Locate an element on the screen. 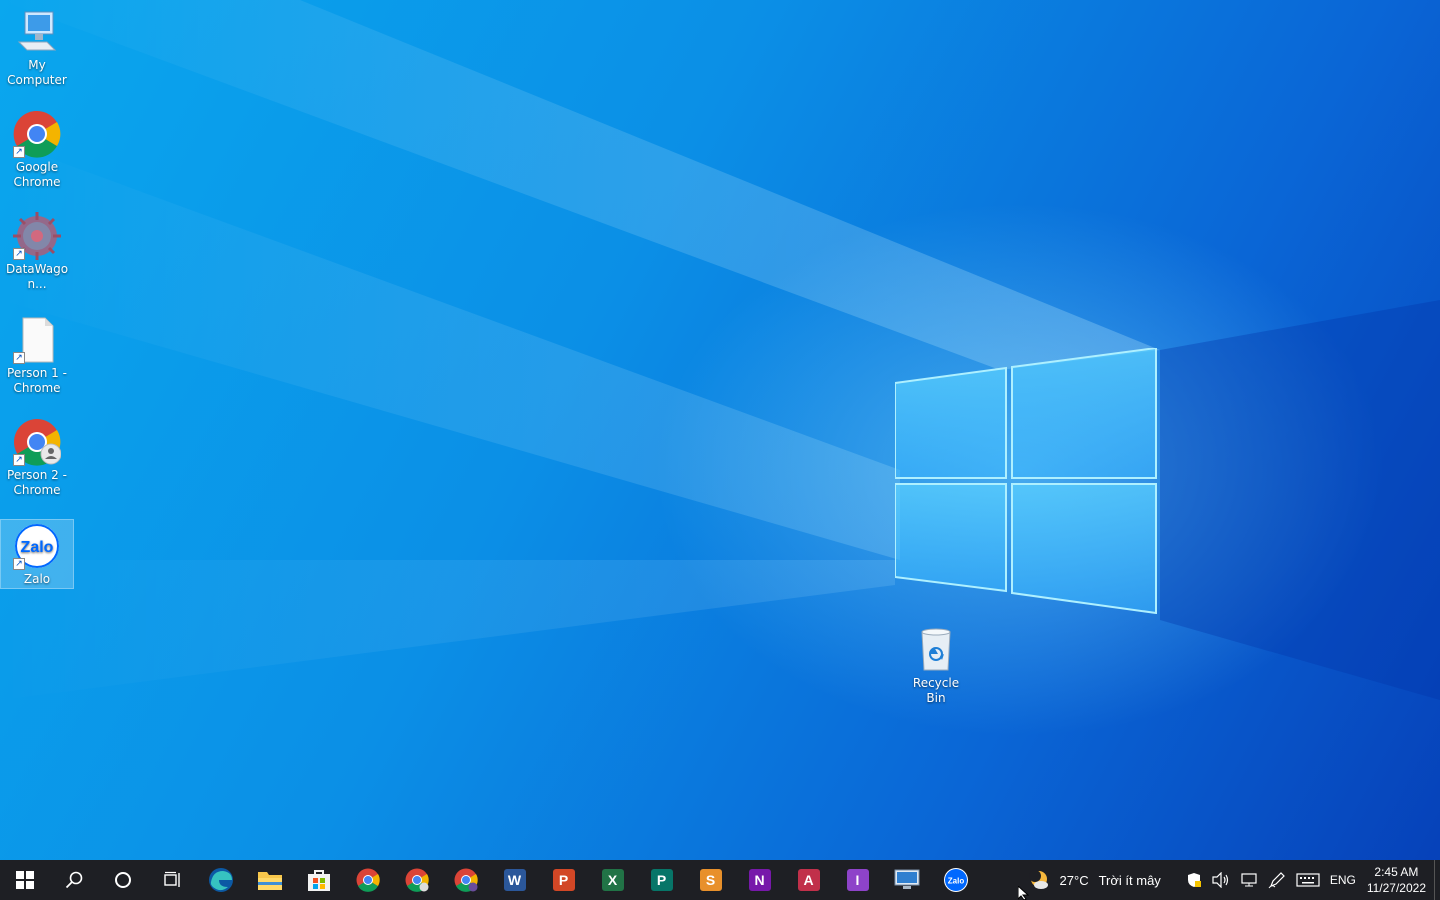  security-tray-button is located at coordinates (1194, 880).